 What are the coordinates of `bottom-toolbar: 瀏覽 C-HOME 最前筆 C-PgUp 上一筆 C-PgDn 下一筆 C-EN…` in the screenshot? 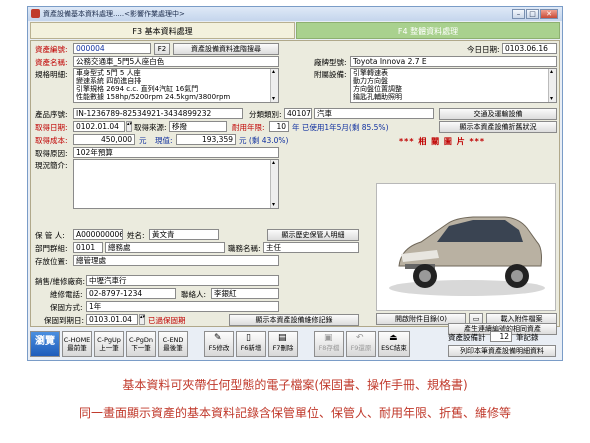 It's located at (295, 344).